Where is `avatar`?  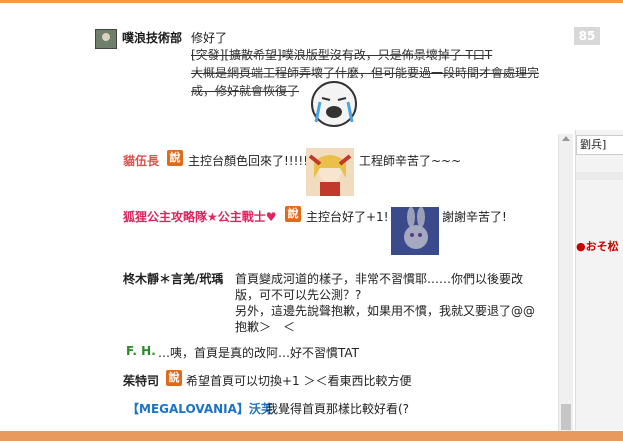
avatar is located at coordinates (106, 39).